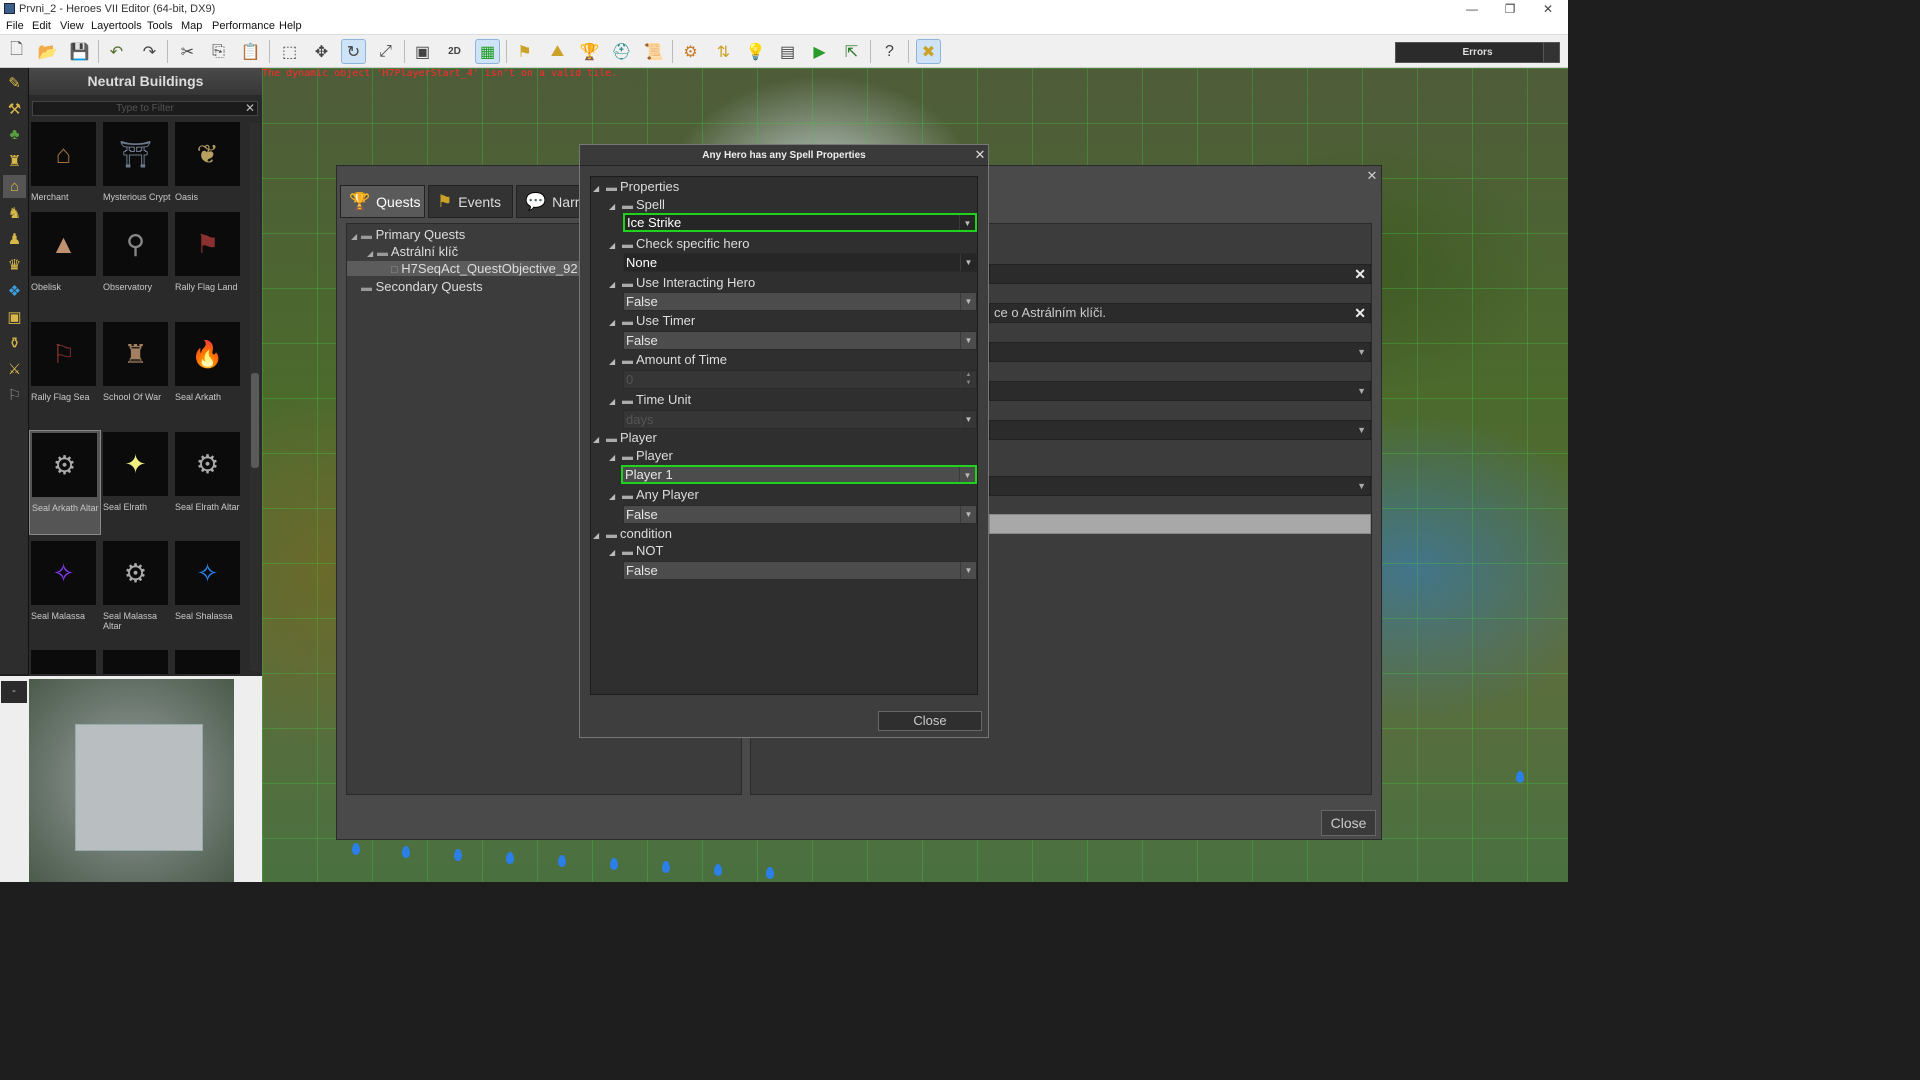 The height and width of the screenshot is (1080, 1920). I want to click on quest-description-field: ce o Astrálním klíči. ✕, so click(1180, 313).